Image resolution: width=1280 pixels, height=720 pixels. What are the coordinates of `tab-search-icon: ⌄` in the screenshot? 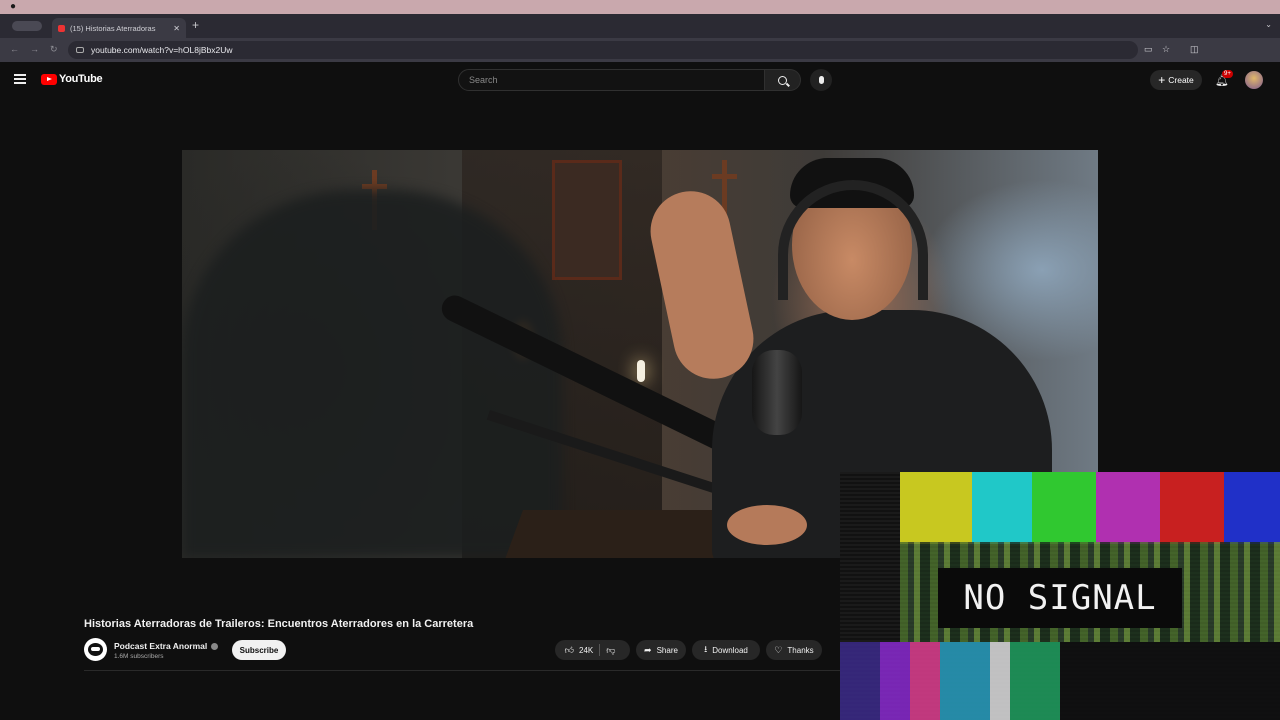 It's located at (1268, 24).